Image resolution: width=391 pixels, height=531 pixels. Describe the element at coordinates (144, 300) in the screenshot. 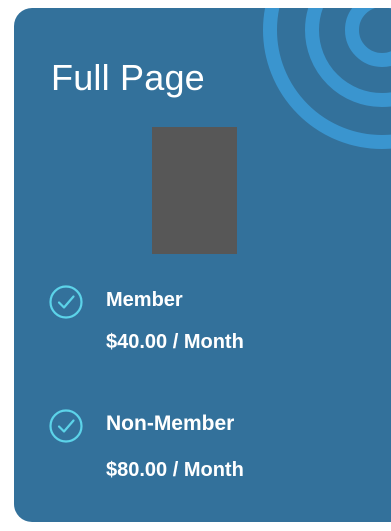

I see `plan-name: Member` at that location.